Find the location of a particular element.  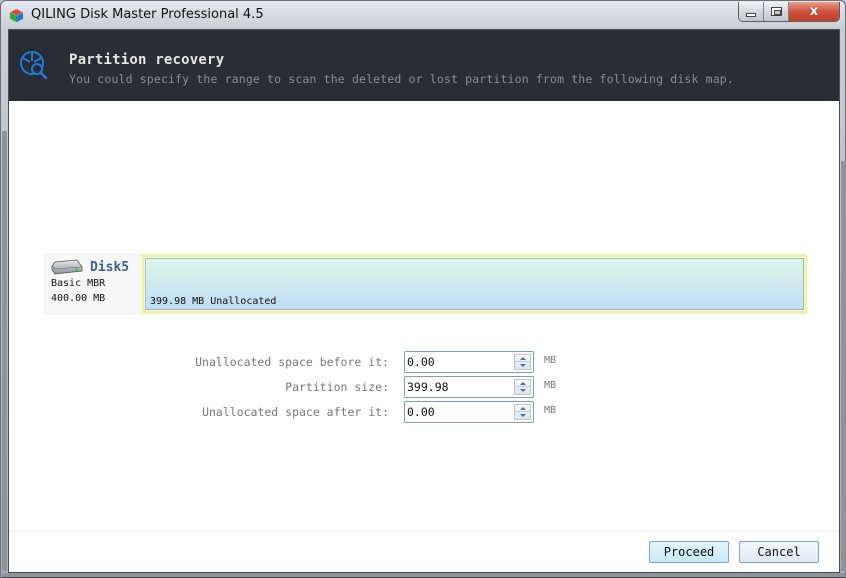

minimize-button is located at coordinates (751, 11).